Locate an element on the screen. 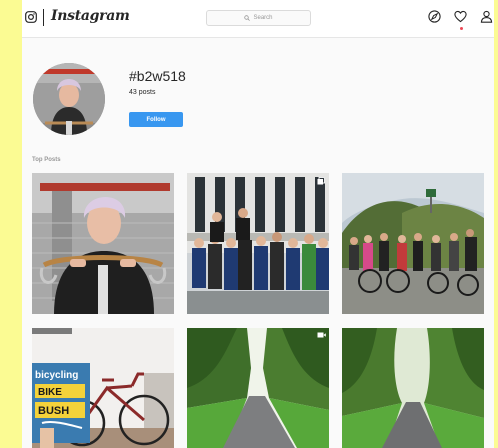 The width and height of the screenshot is (498, 448). hashtag-avatar is located at coordinates (69, 99).